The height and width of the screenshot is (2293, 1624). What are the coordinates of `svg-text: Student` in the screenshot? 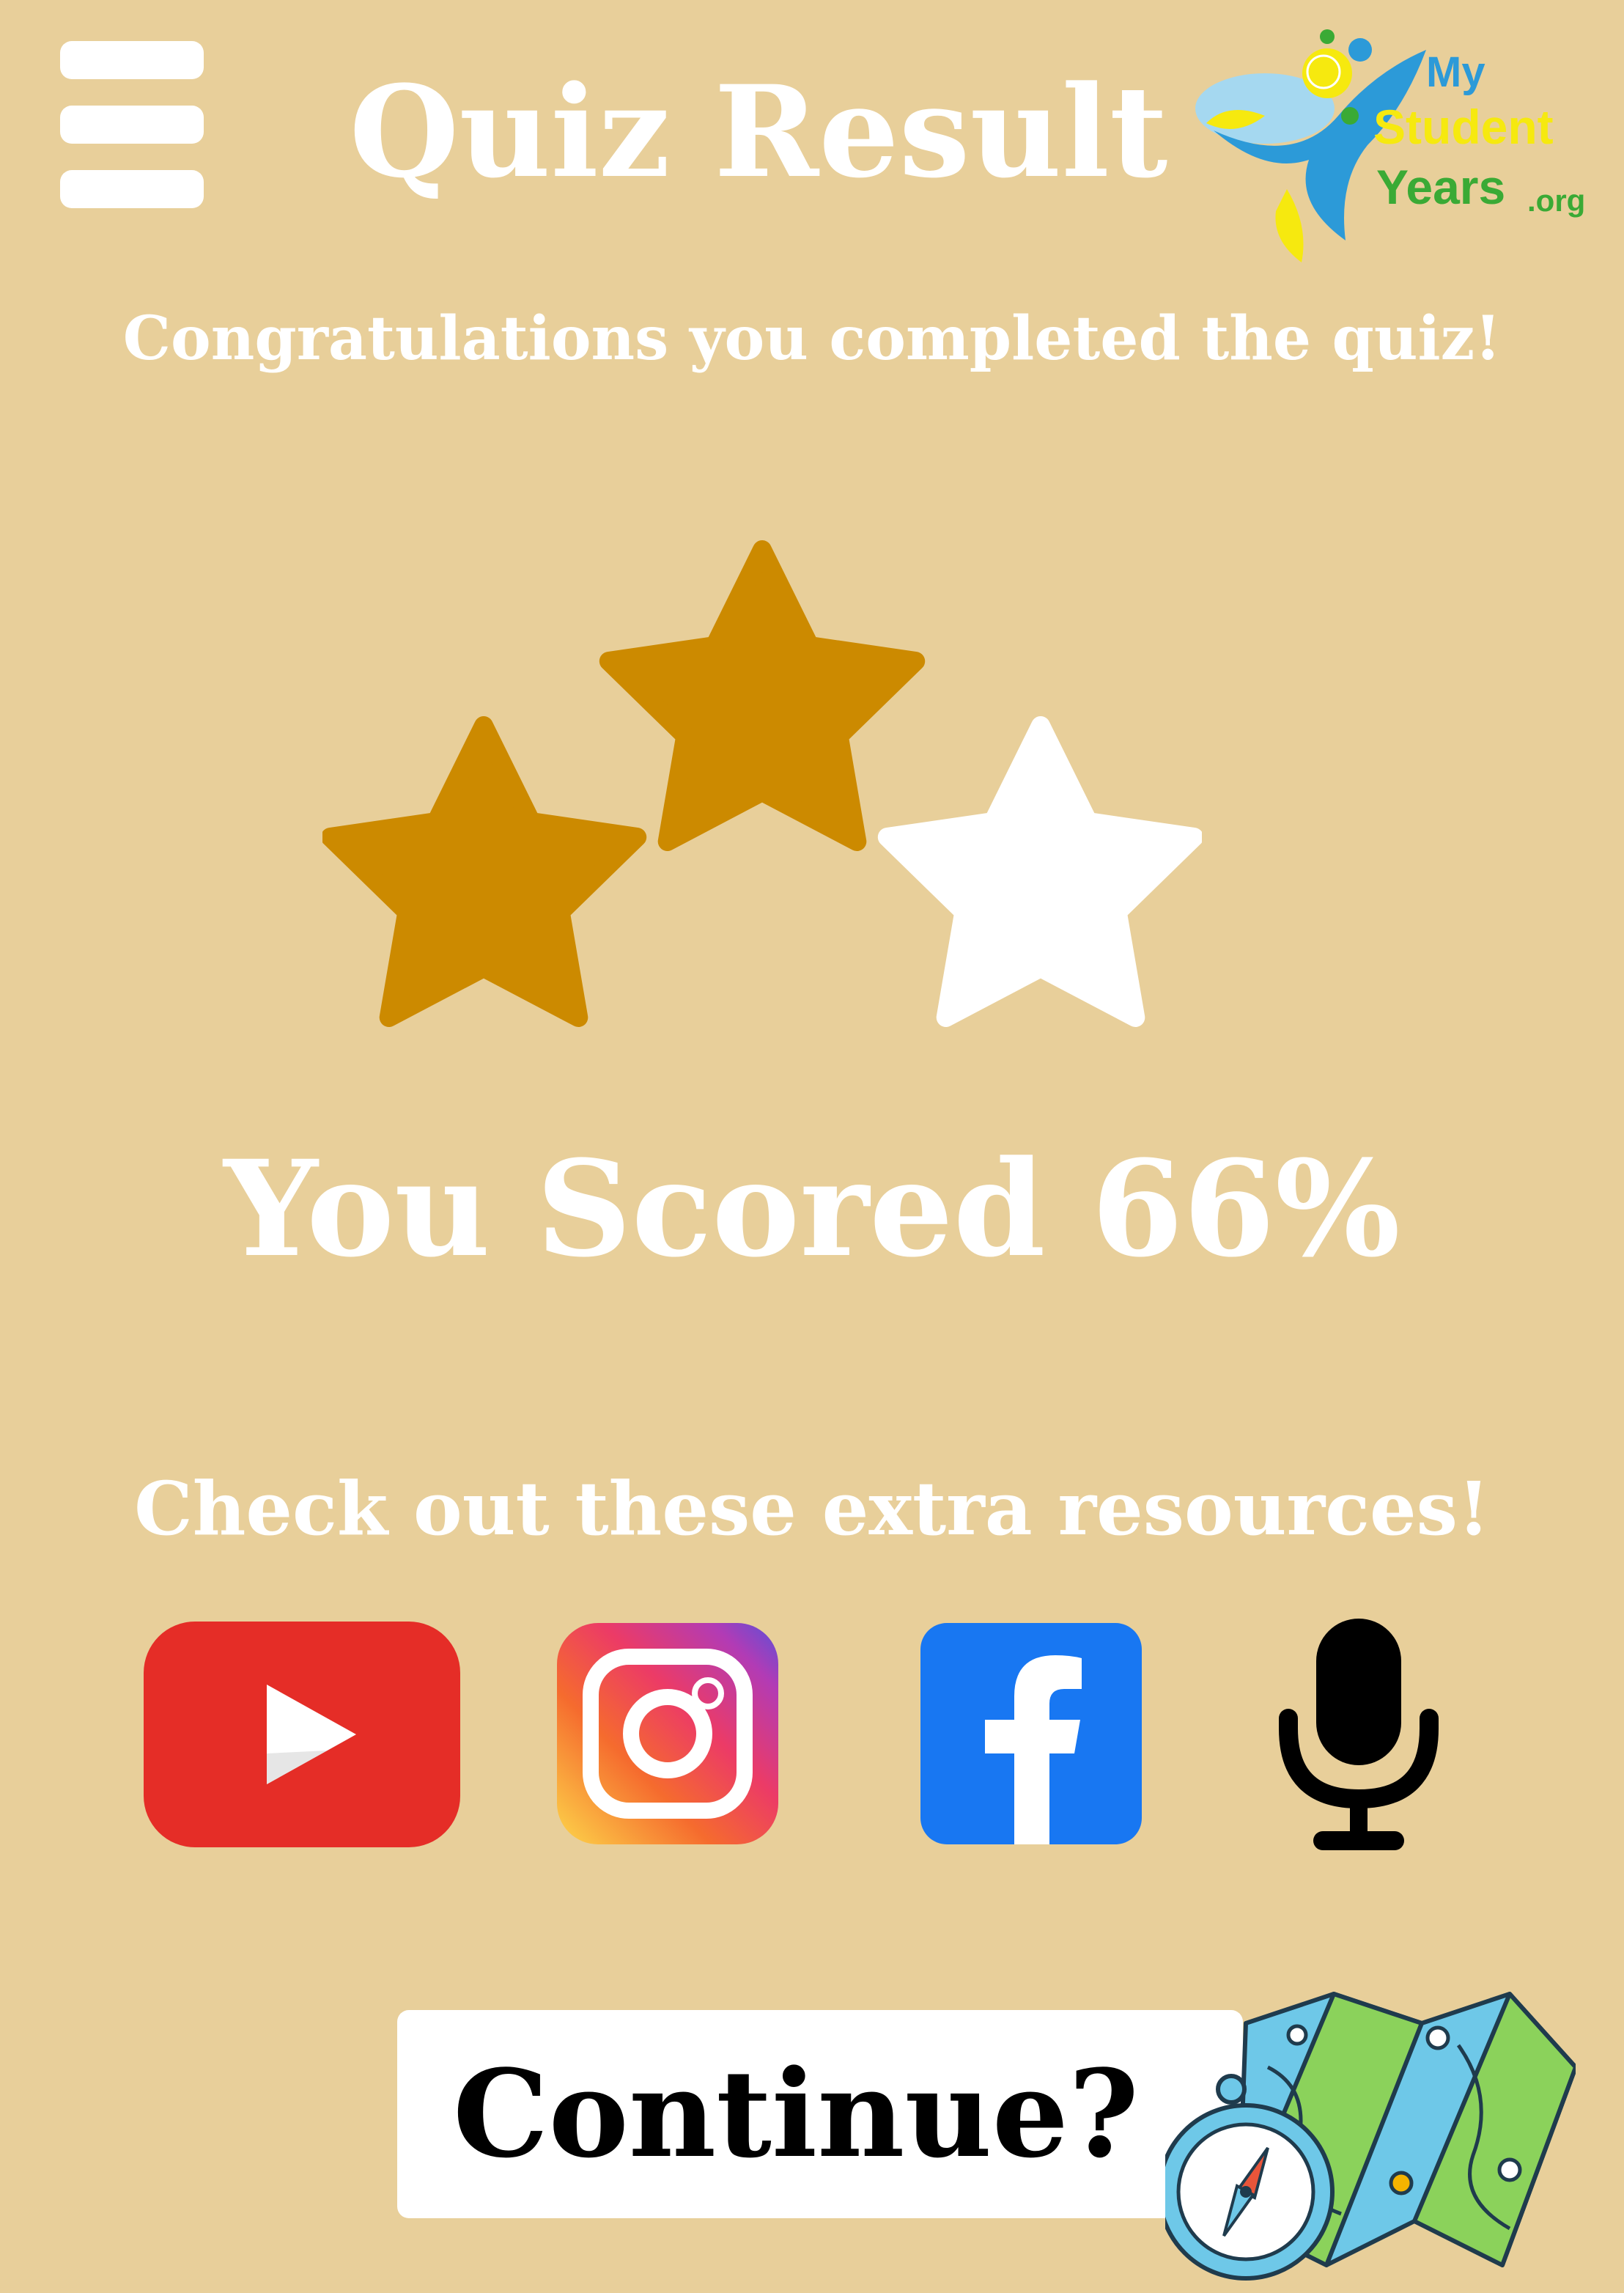 It's located at (1463, 127).